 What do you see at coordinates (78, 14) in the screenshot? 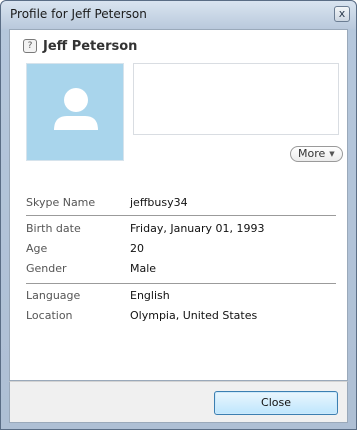
I see `window-title: Profile for Jeff Peterson` at bounding box center [78, 14].